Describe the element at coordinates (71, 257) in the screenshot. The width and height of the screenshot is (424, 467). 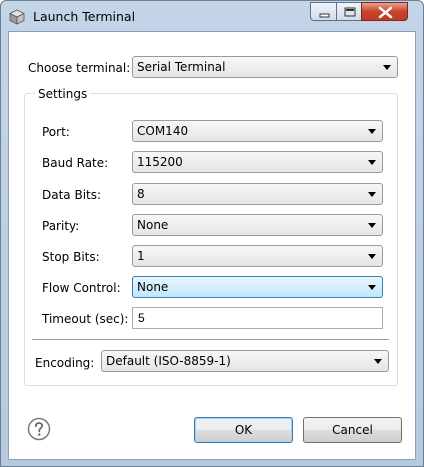
I see `stop-bits-label: Stop Bits:` at that location.